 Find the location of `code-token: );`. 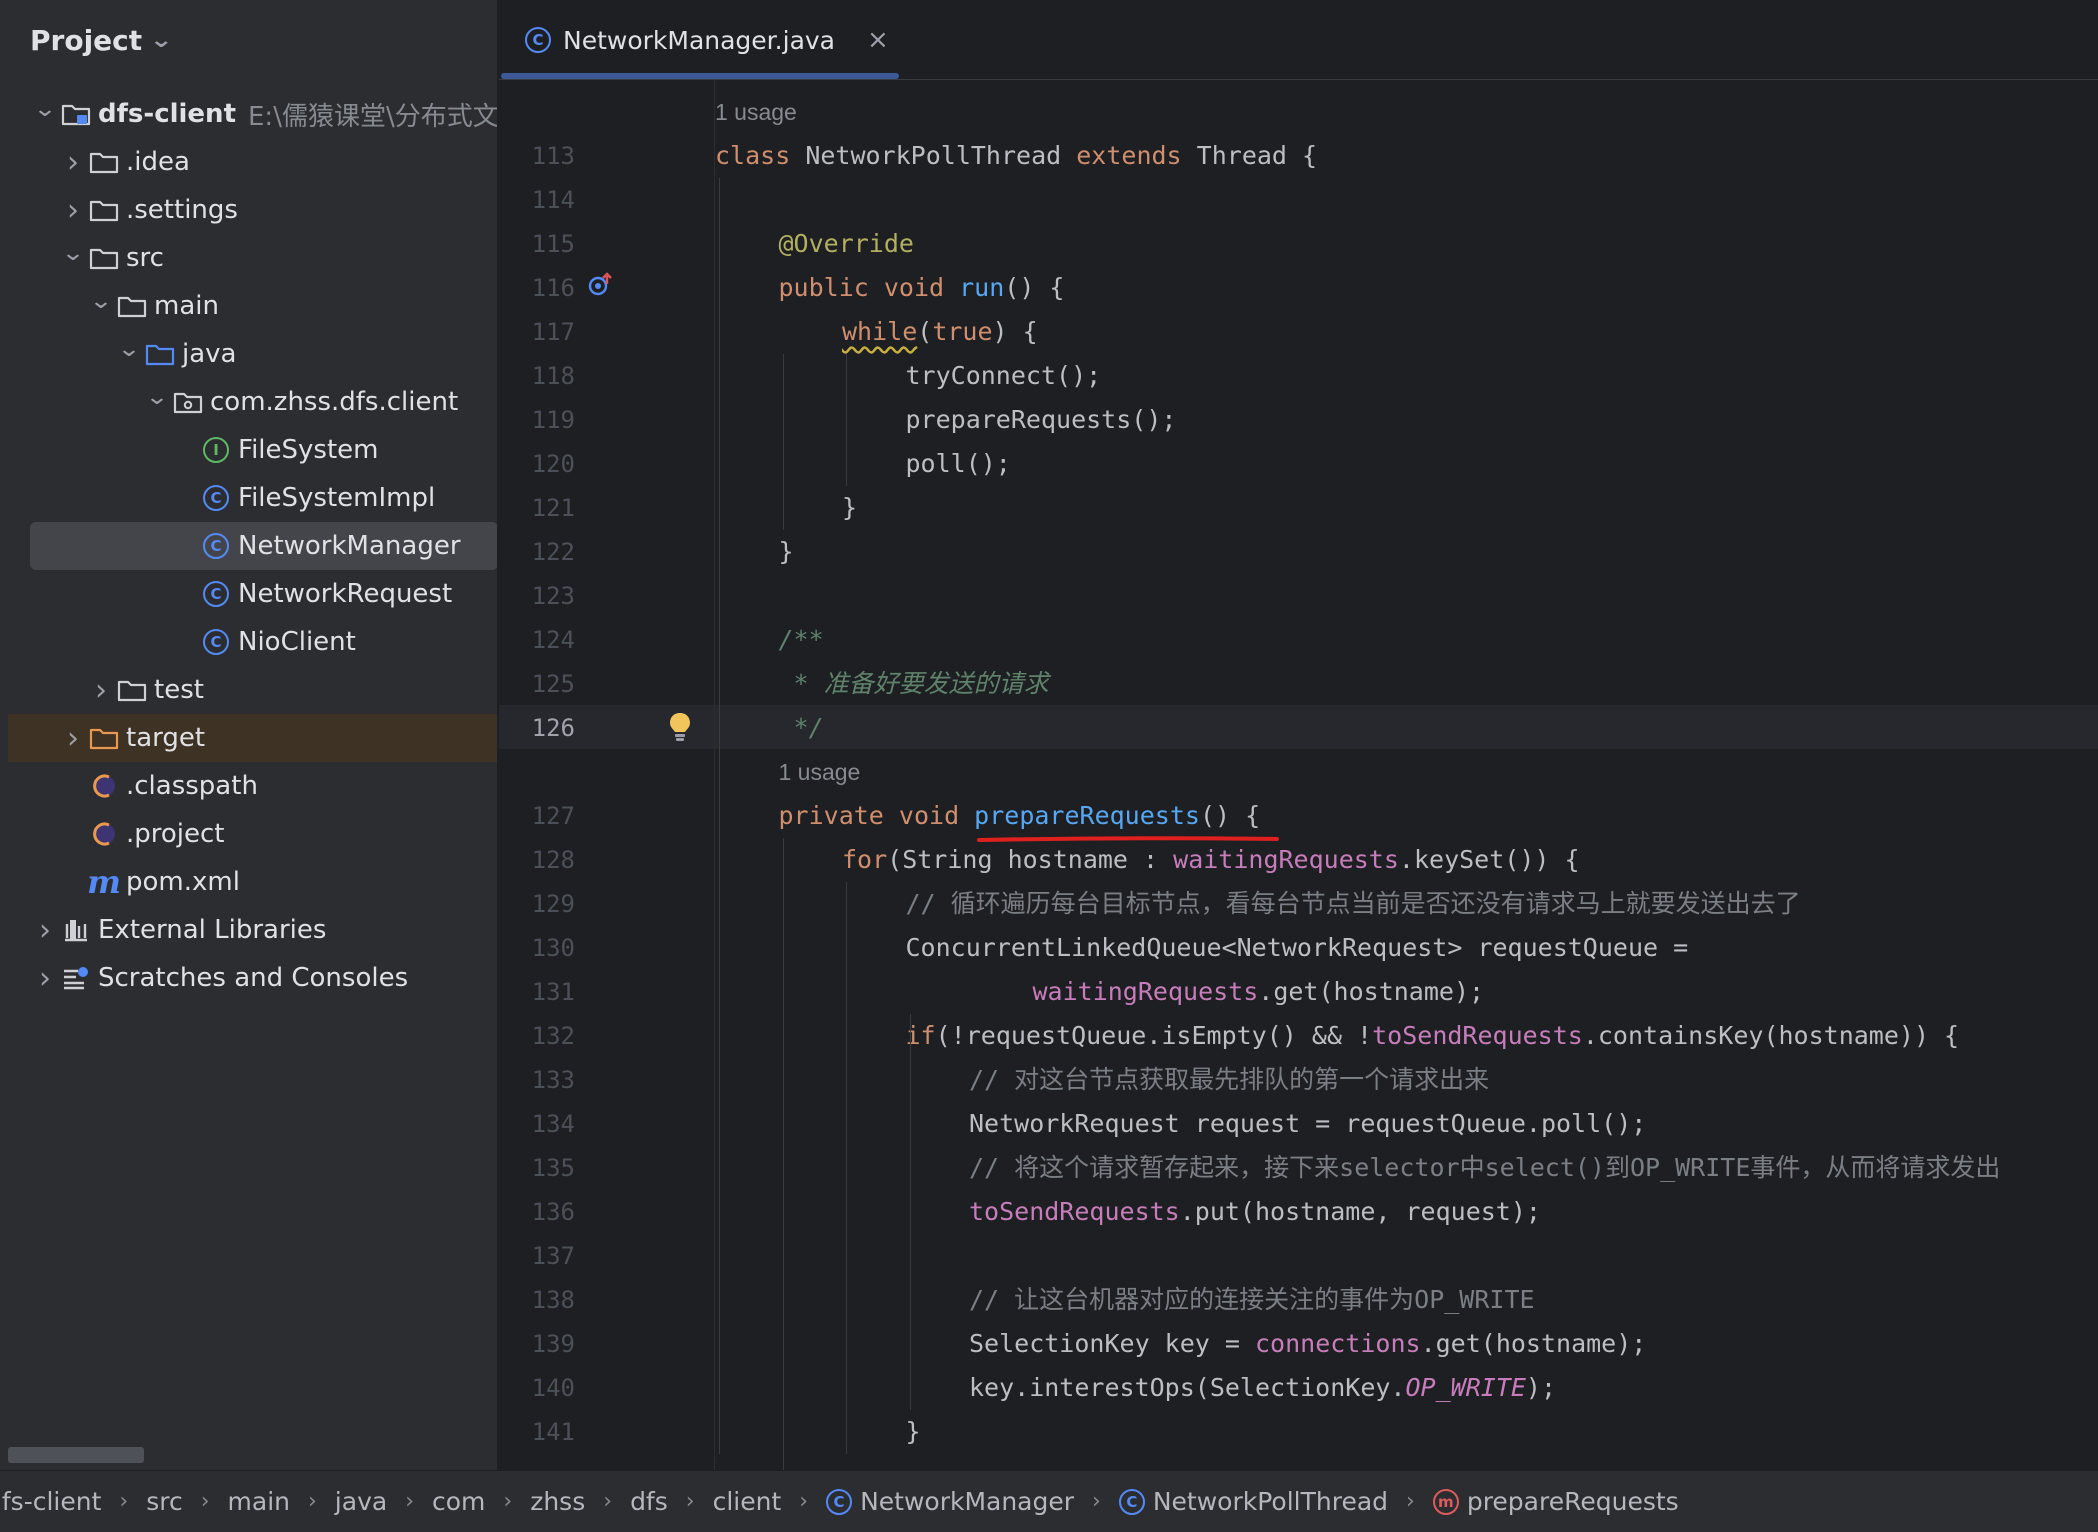

code-token: ); is located at coordinates (1541, 1387).